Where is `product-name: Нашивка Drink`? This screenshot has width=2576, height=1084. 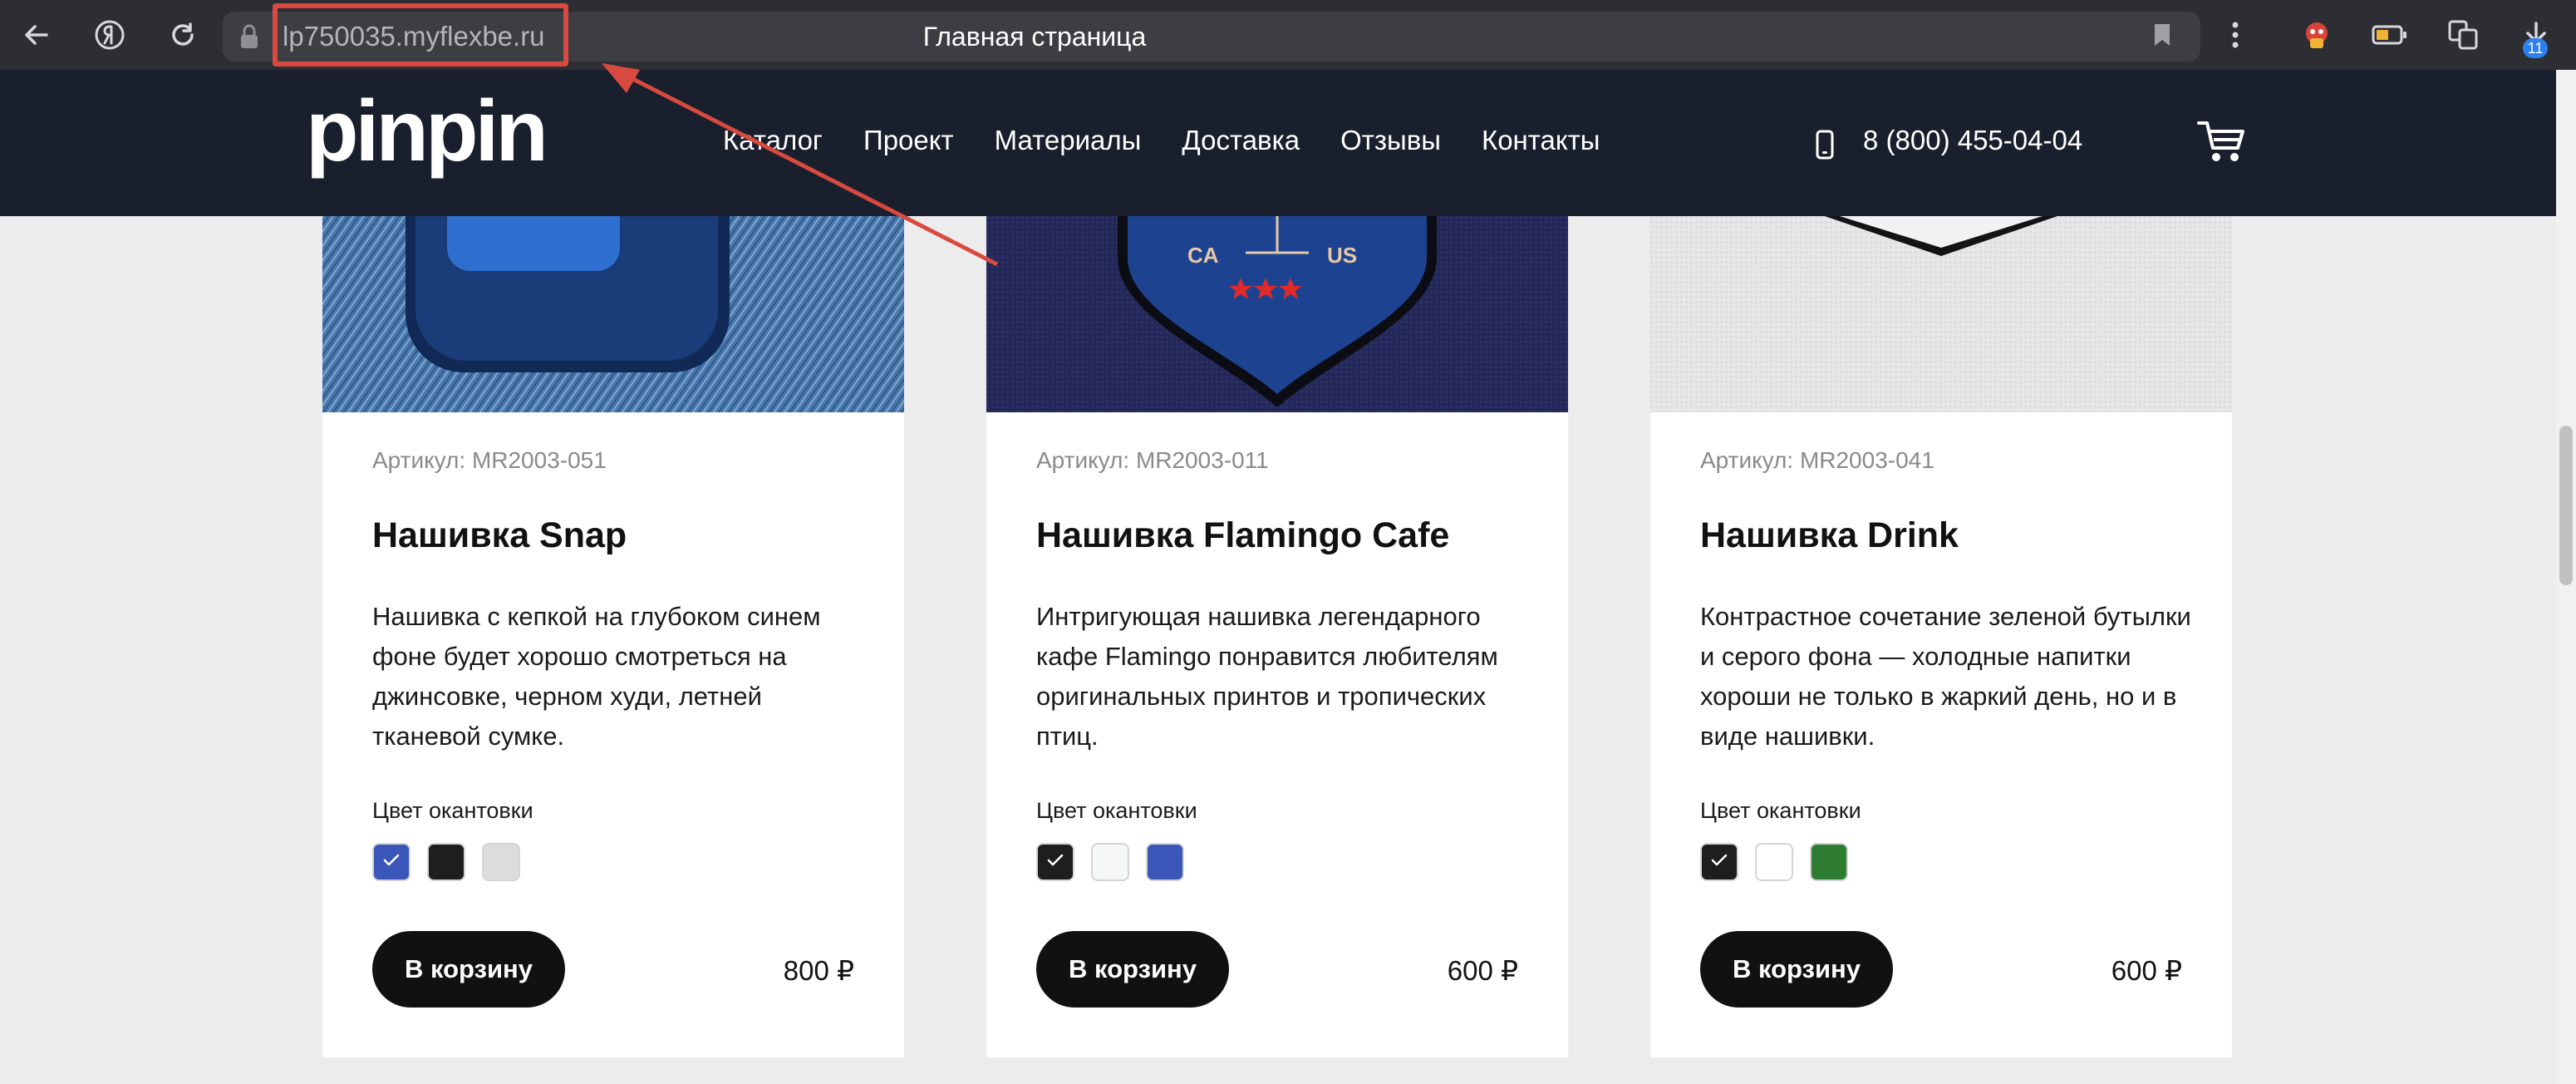
product-name: Нашивка Drink is located at coordinates (1830, 535).